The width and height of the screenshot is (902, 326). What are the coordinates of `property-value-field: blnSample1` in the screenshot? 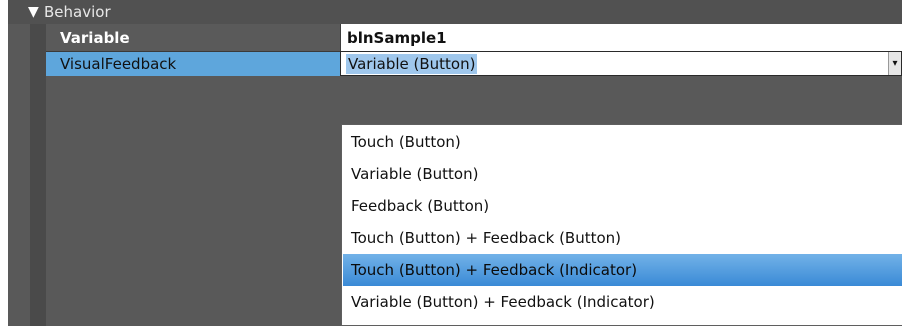 It's located at (621, 37).